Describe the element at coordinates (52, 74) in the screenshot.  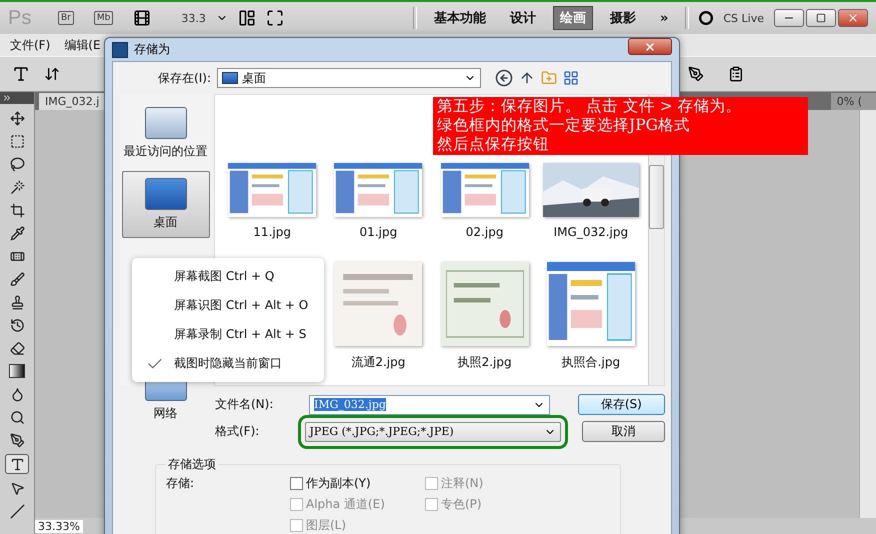
I see `text-orientation-icon` at that location.